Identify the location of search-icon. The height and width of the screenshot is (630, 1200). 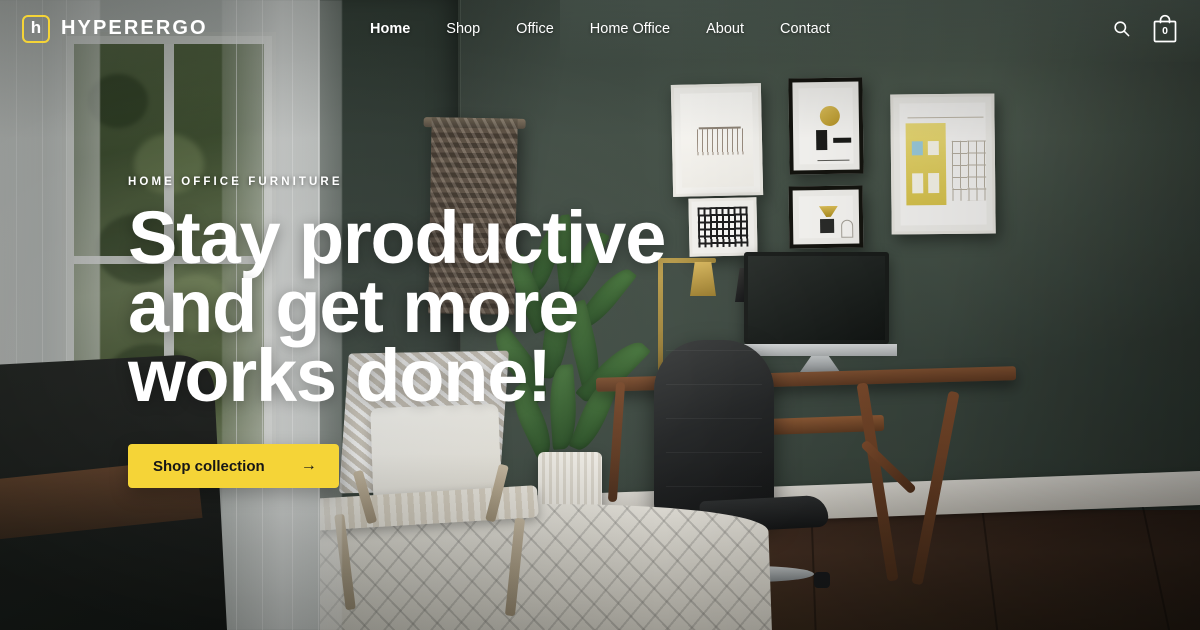
(1122, 29).